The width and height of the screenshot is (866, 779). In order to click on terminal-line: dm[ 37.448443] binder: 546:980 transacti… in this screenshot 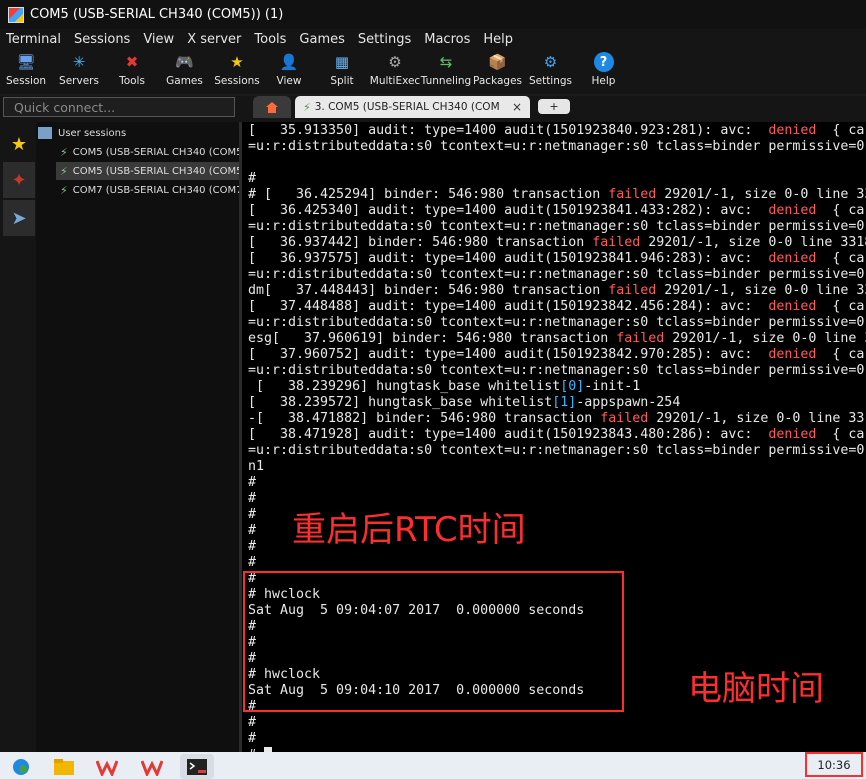, I will do `click(557, 291)`.